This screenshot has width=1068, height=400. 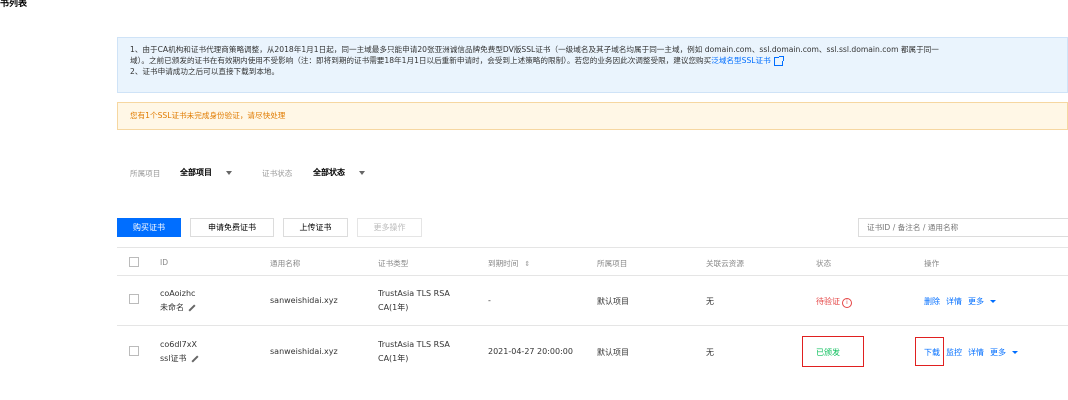 What do you see at coordinates (178, 344) in the screenshot?
I see `cert-id-link: co6dl7xX` at bounding box center [178, 344].